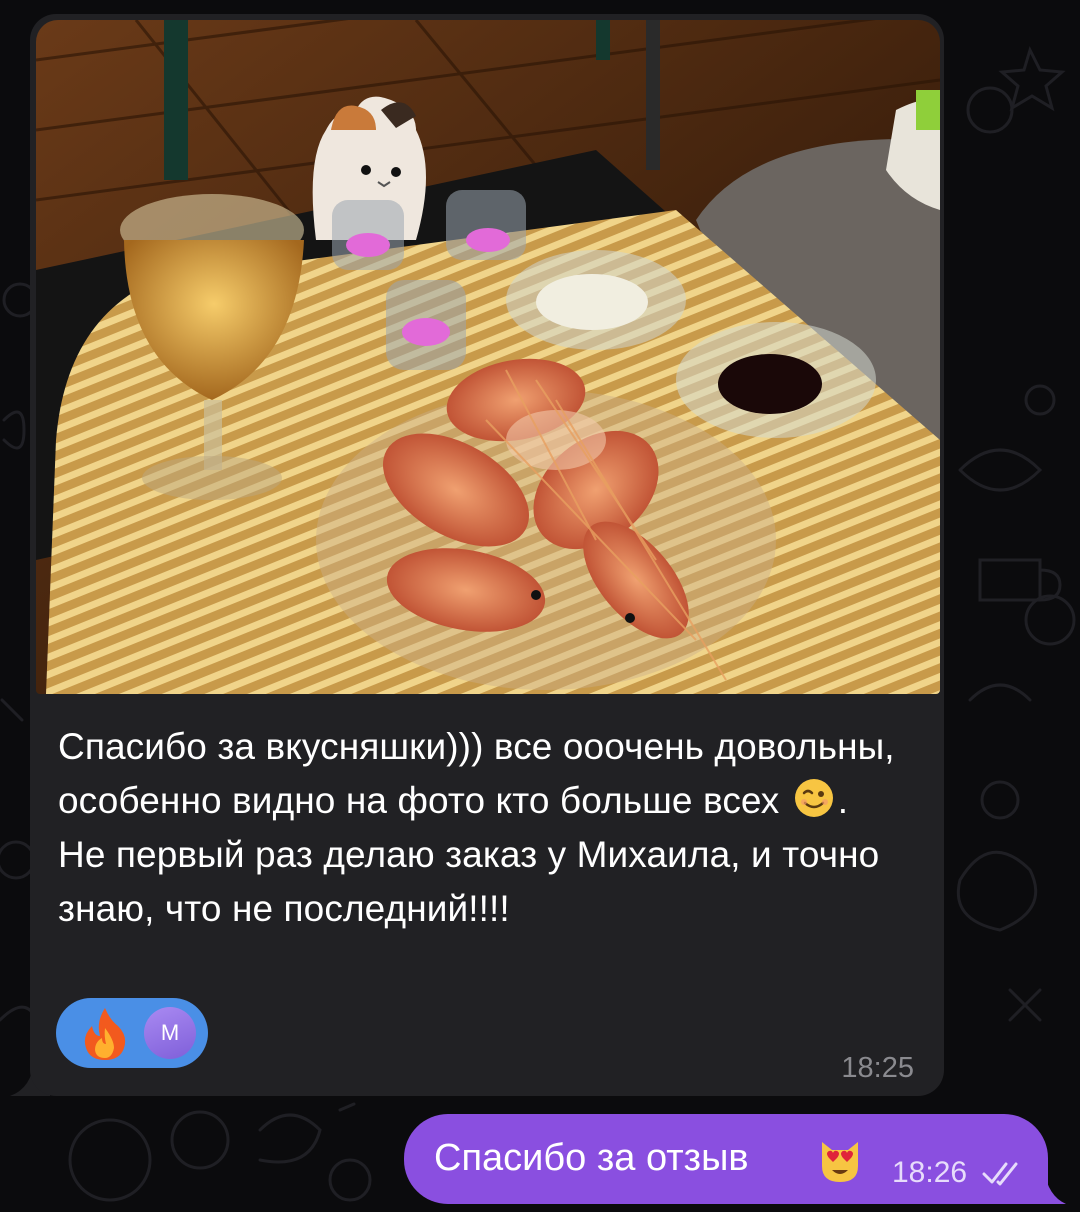 This screenshot has width=1080, height=1212. What do you see at coordinates (813, 798) in the screenshot?
I see `winking-face-icon` at bounding box center [813, 798].